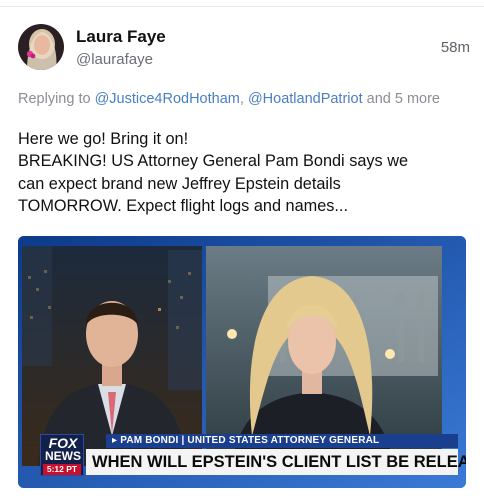 The width and height of the screenshot is (484, 500). What do you see at coordinates (63, 443) in the screenshot?
I see `logo-text-fox: FOX` at bounding box center [63, 443].